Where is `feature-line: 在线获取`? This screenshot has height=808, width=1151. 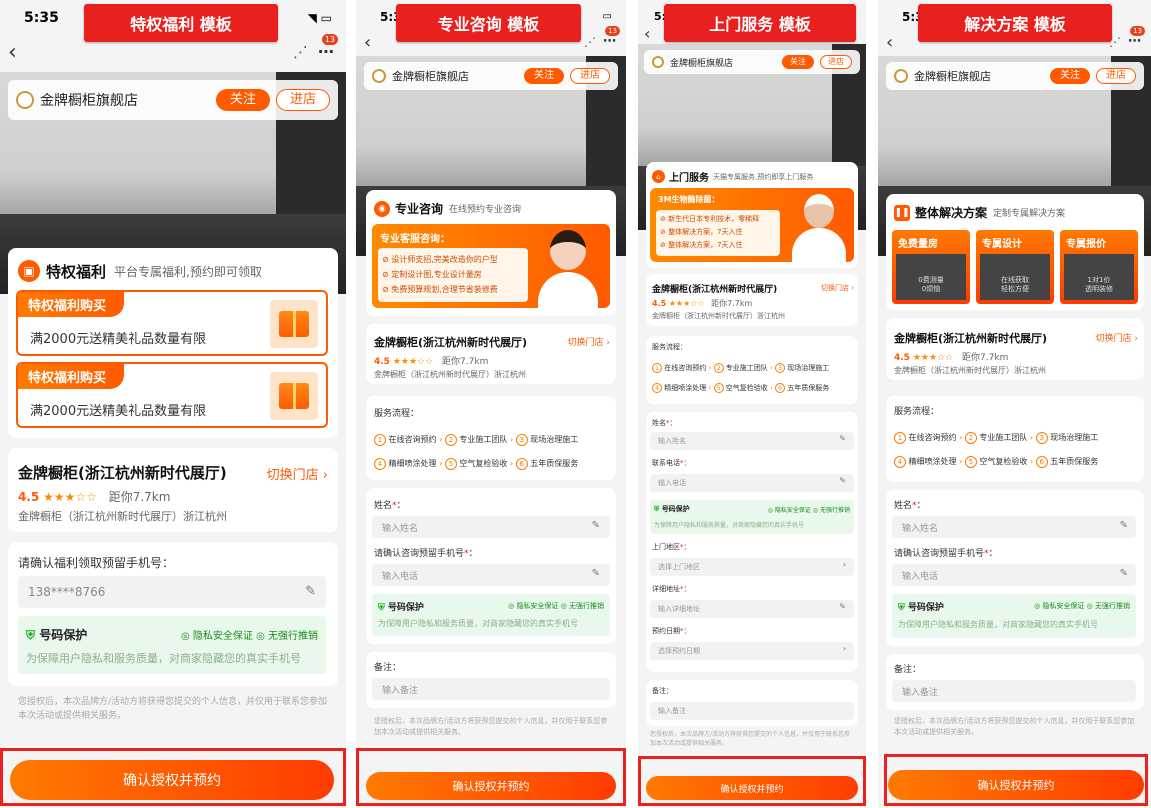 feature-line: 在线获取 is located at coordinates (1015, 280).